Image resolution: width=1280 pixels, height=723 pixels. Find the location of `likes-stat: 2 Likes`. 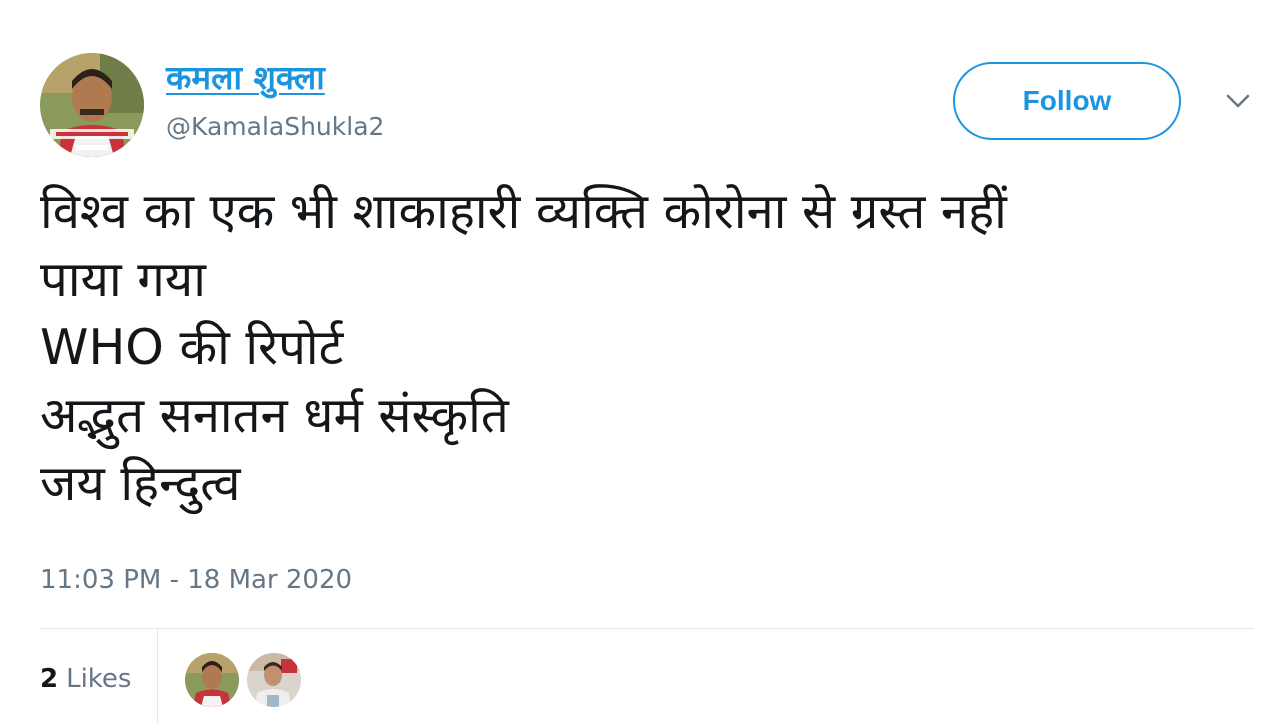

likes-stat: 2 Likes is located at coordinates (85, 679).